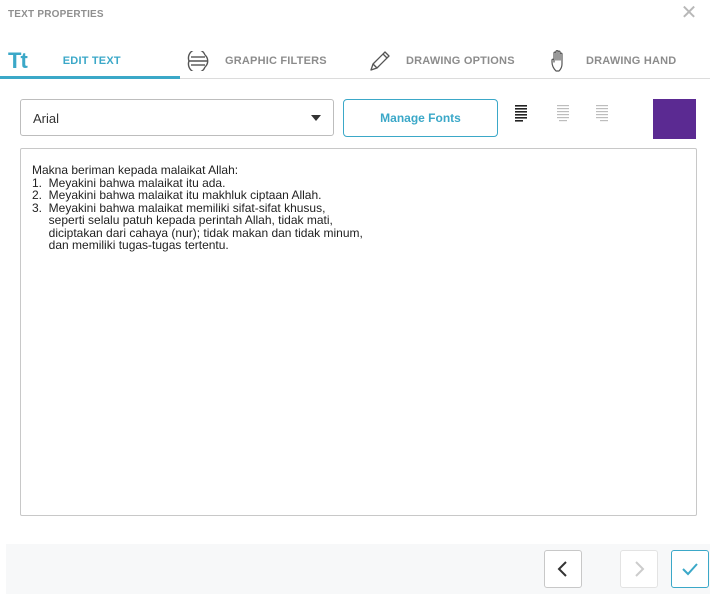 This screenshot has width=710, height=594. I want to click on graphic-filters-icon, so click(198, 60).